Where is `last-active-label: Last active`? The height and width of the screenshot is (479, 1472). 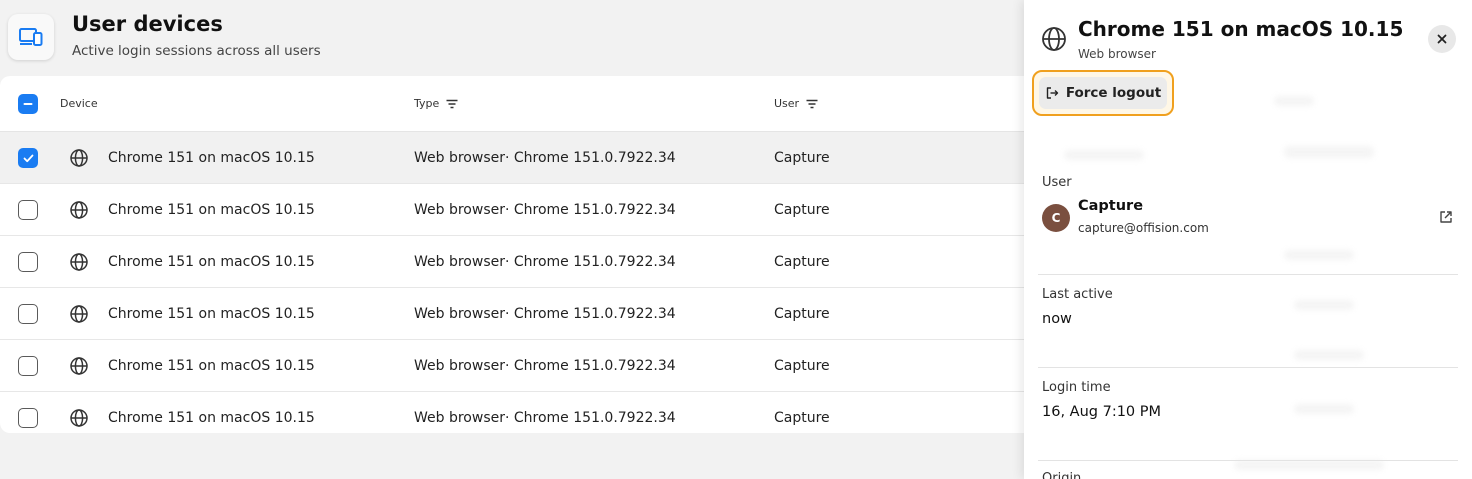 last-active-label: Last active is located at coordinates (1077, 294).